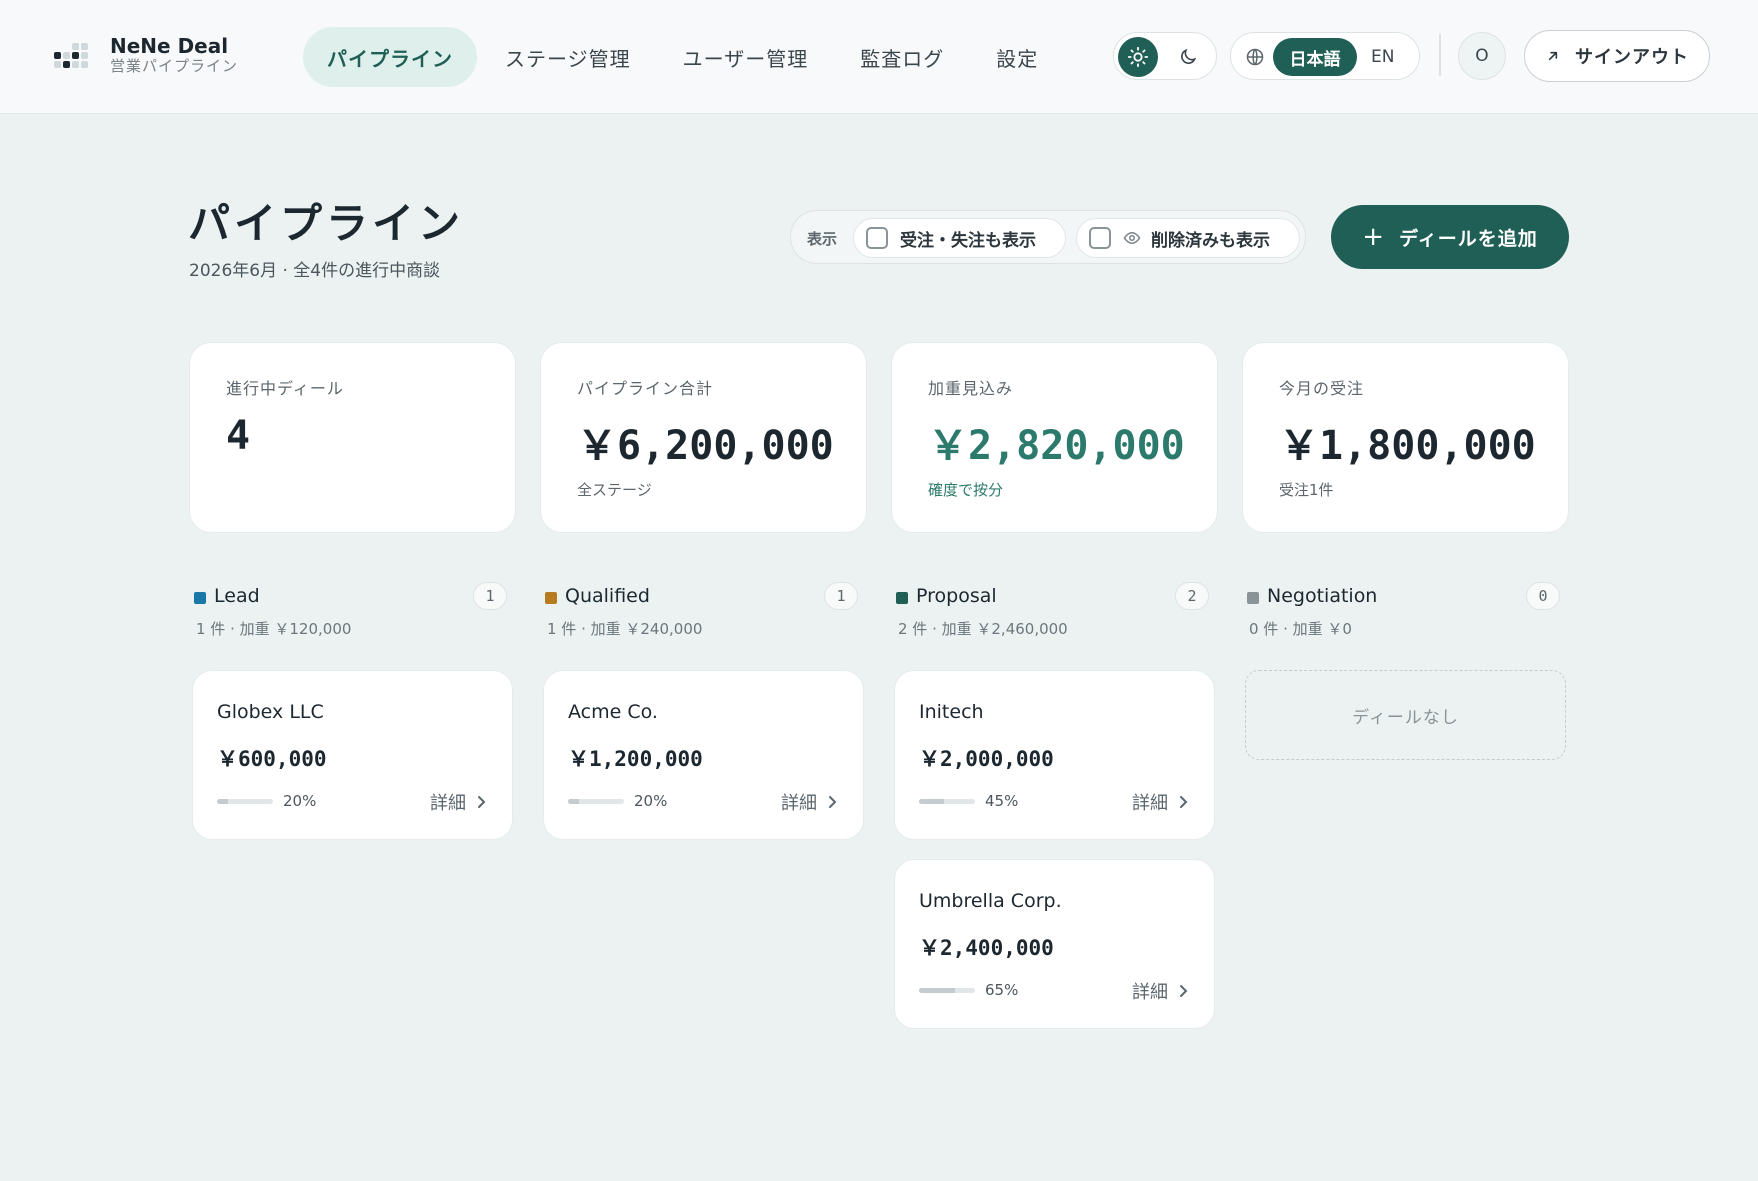 This screenshot has height=1181, width=1758. What do you see at coordinates (1405, 715) in the screenshot?
I see `empty-stage-placeholder: ディールなし` at bounding box center [1405, 715].